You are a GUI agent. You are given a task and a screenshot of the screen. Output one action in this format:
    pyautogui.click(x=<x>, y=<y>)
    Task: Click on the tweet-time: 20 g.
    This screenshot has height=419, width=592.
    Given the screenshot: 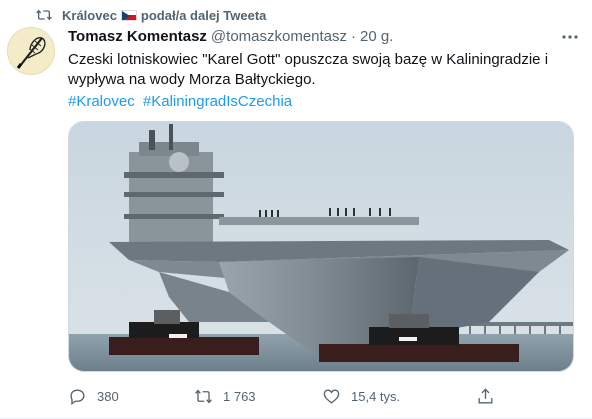 What is the action you would take?
    pyautogui.click(x=376, y=36)
    